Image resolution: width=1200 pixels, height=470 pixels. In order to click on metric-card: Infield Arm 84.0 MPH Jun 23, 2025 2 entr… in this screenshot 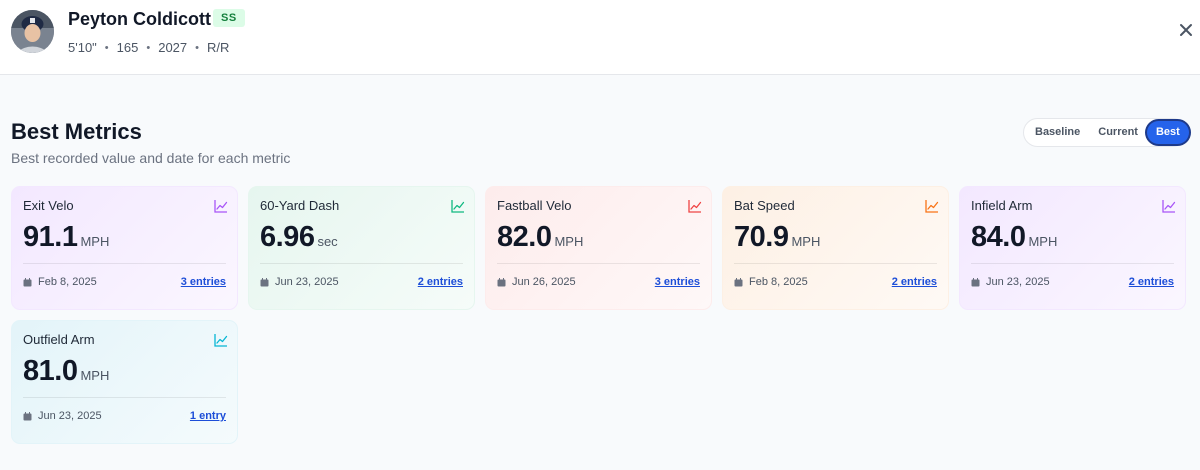, I will do `click(1072, 248)`.